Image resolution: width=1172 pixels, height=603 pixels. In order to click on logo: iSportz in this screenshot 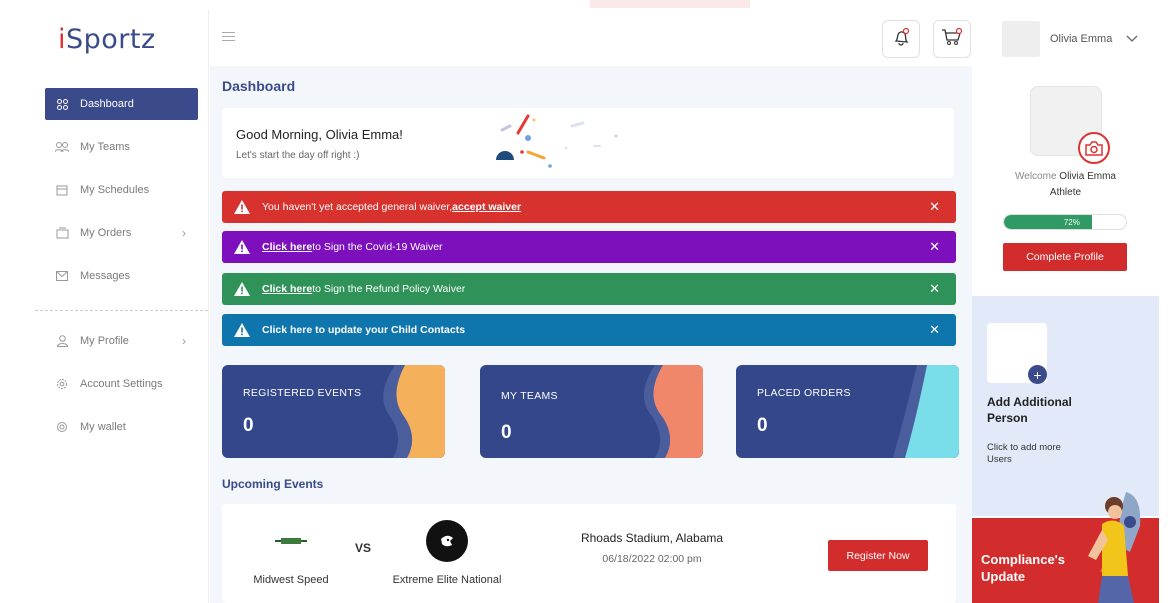, I will do `click(107, 39)`.